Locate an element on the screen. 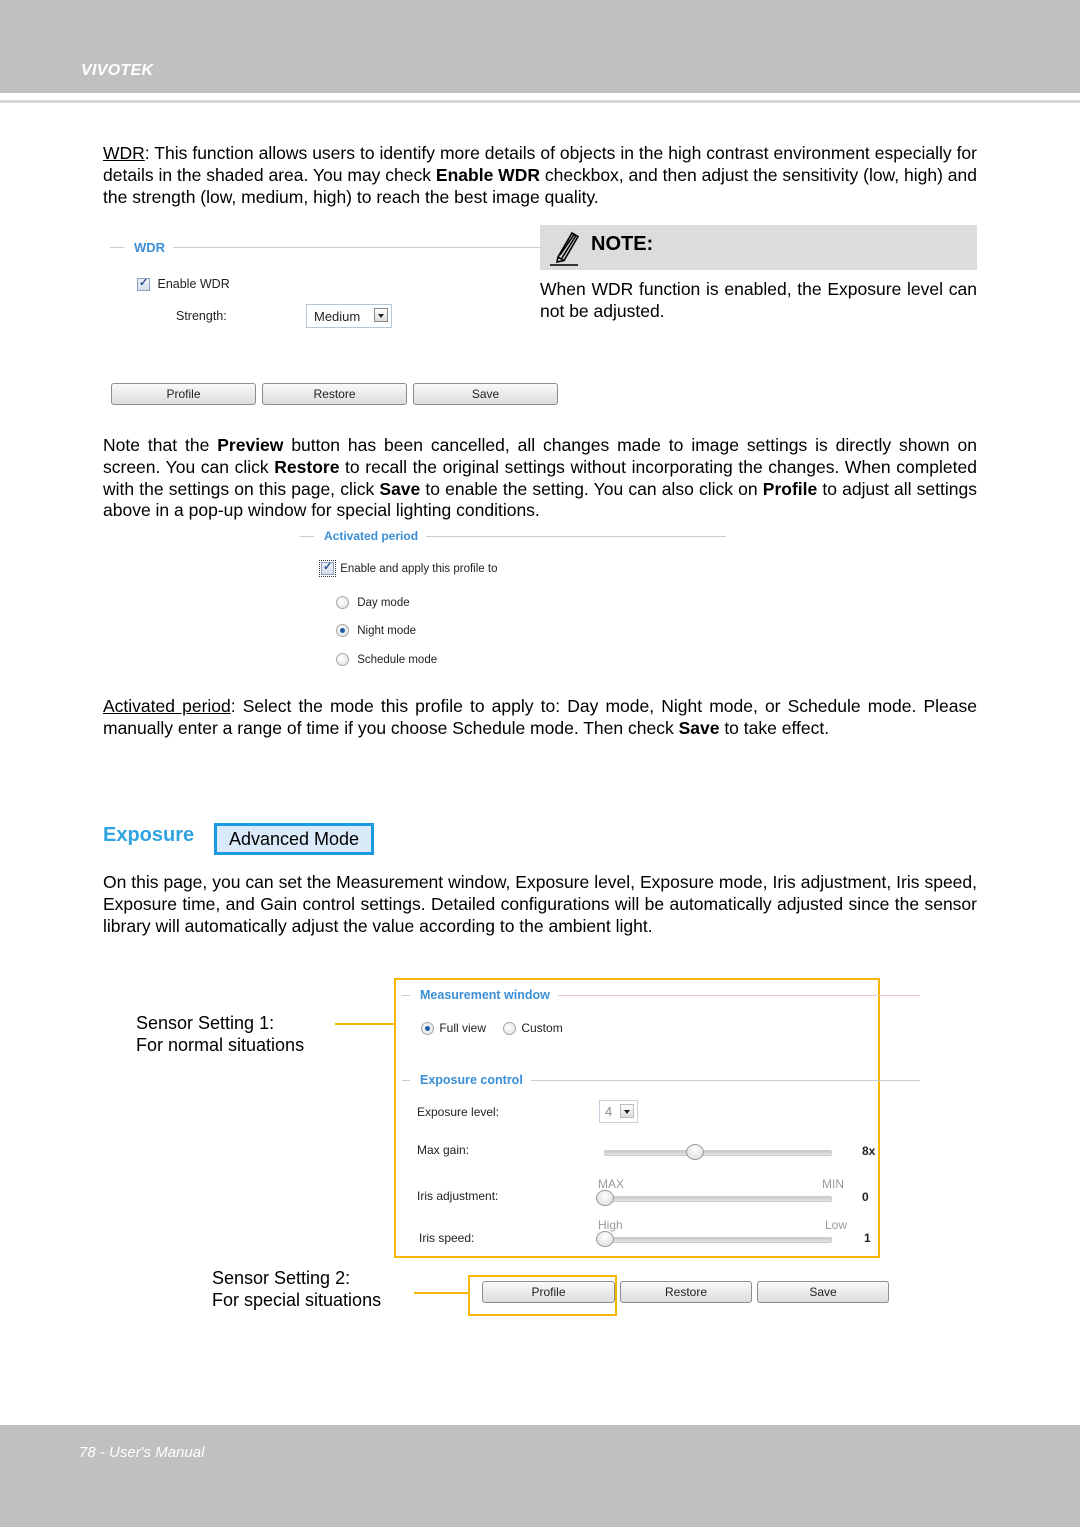 The image size is (1080, 1527). exposure-control-legend: Exposure control is located at coordinates (661, 1080).